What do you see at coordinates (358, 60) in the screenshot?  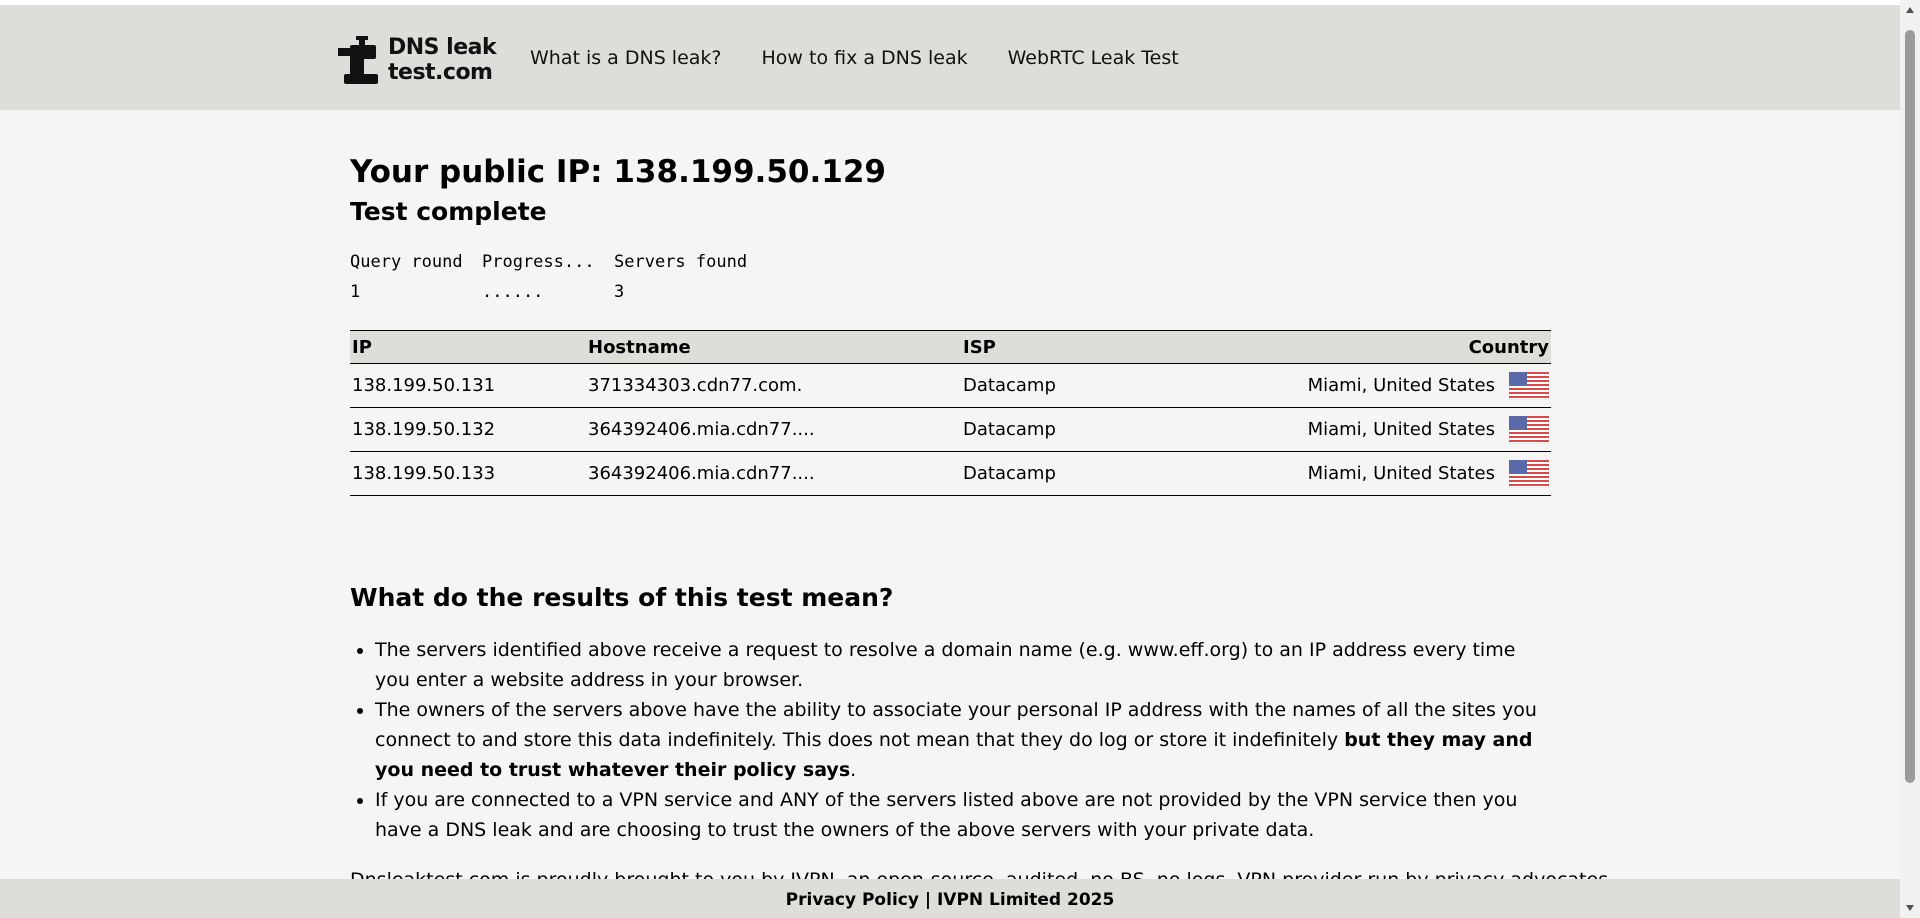 I see `faucet-icon` at bounding box center [358, 60].